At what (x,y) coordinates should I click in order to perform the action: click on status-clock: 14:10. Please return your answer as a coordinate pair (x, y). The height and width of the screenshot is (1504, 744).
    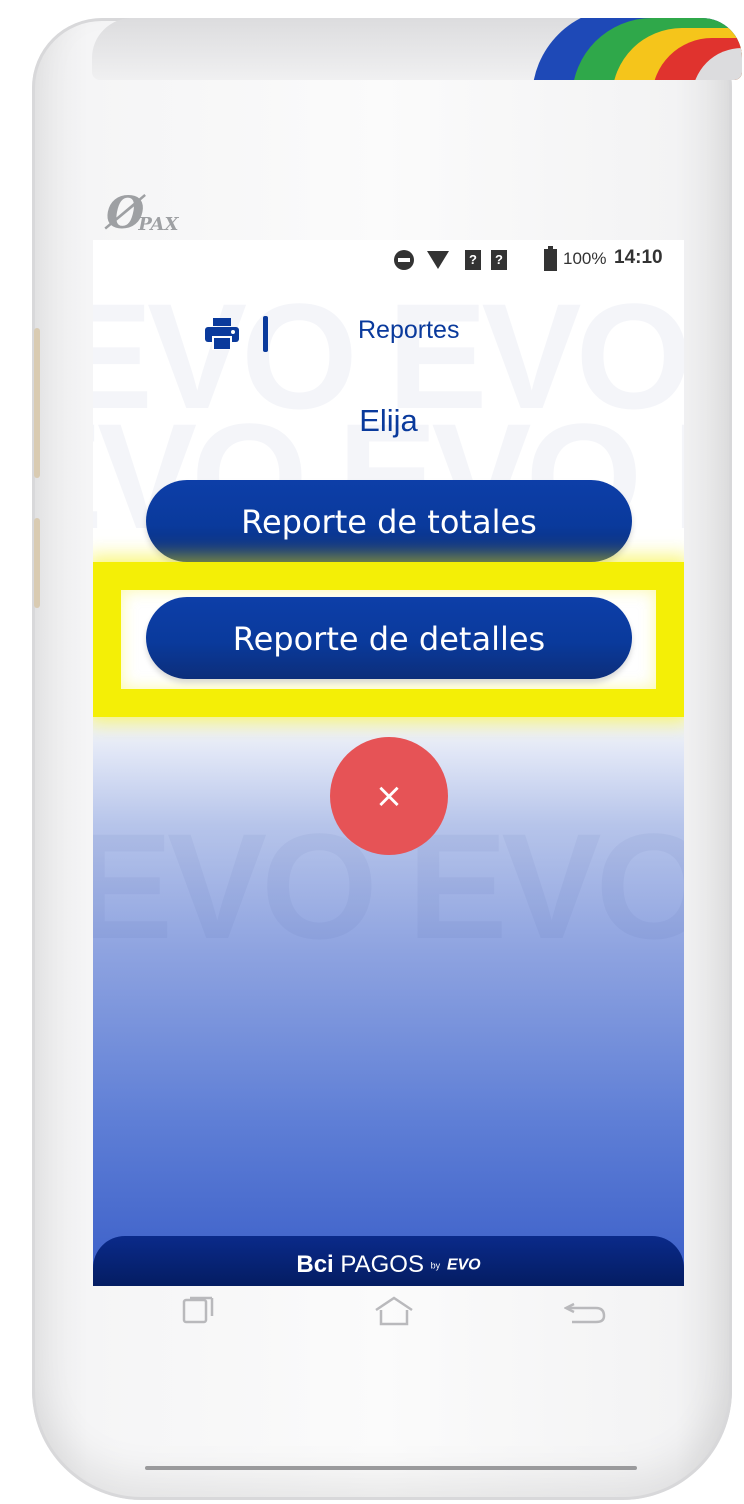
    Looking at the image, I should click on (638, 257).